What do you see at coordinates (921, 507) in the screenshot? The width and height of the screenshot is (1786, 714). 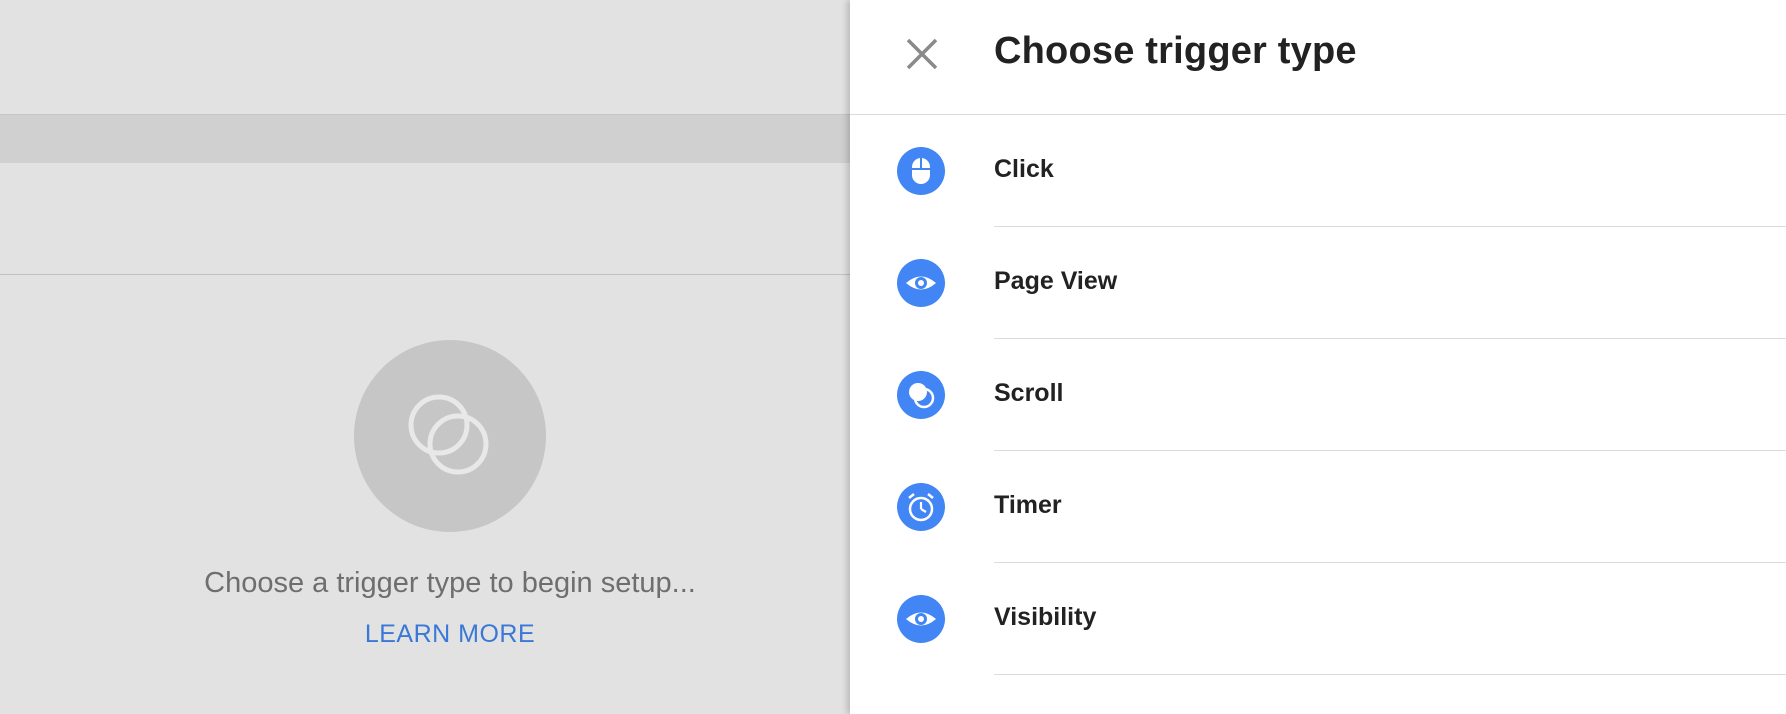 I see `alarm-clock-icon` at bounding box center [921, 507].